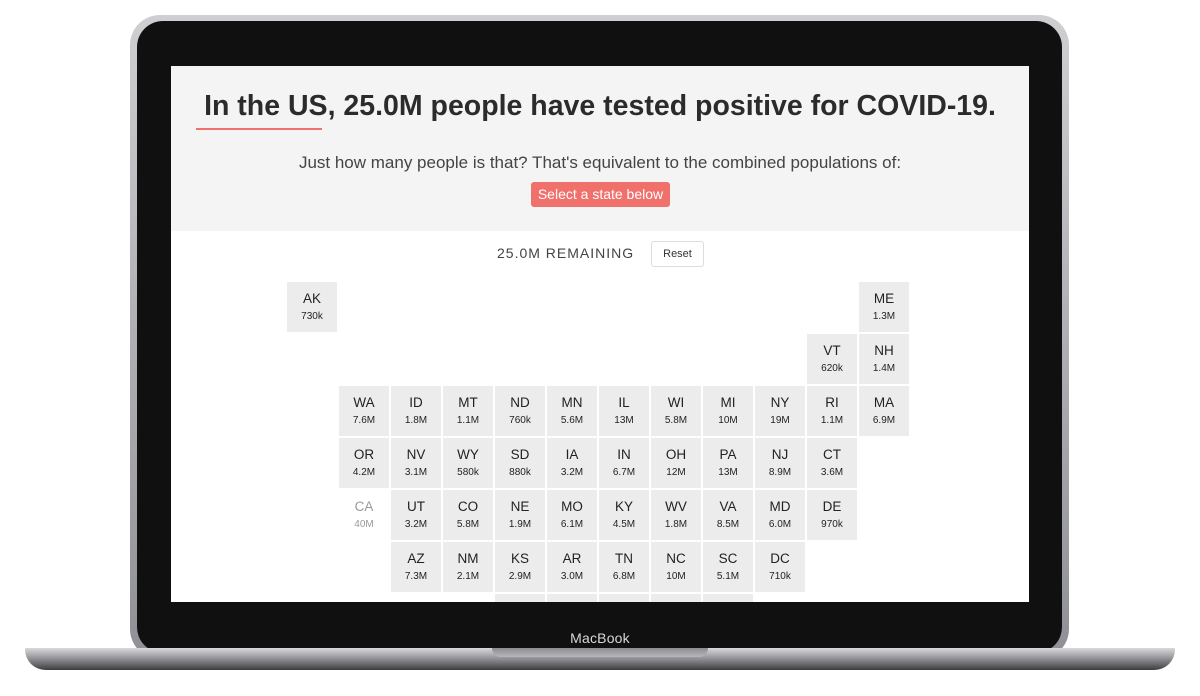 This screenshot has height=696, width=1200. What do you see at coordinates (520, 524) in the screenshot?
I see `state-population: 1.9M` at bounding box center [520, 524].